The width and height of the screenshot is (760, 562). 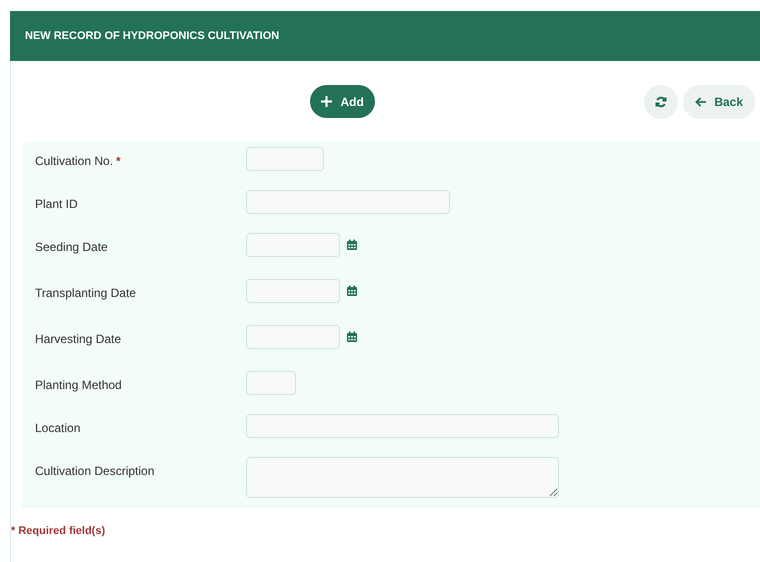 I want to click on field-label: Cultivation No., so click(x=74, y=161).